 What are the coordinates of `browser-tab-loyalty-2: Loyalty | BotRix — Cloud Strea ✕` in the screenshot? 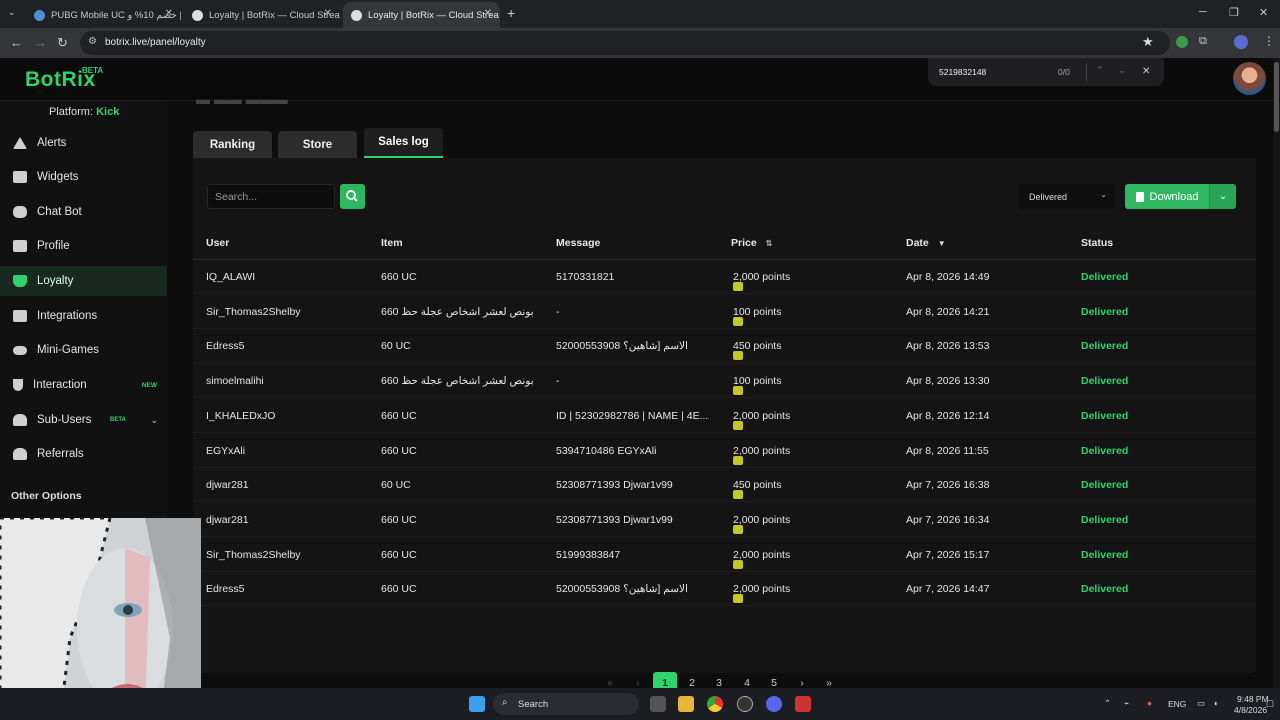 It's located at (421, 15).